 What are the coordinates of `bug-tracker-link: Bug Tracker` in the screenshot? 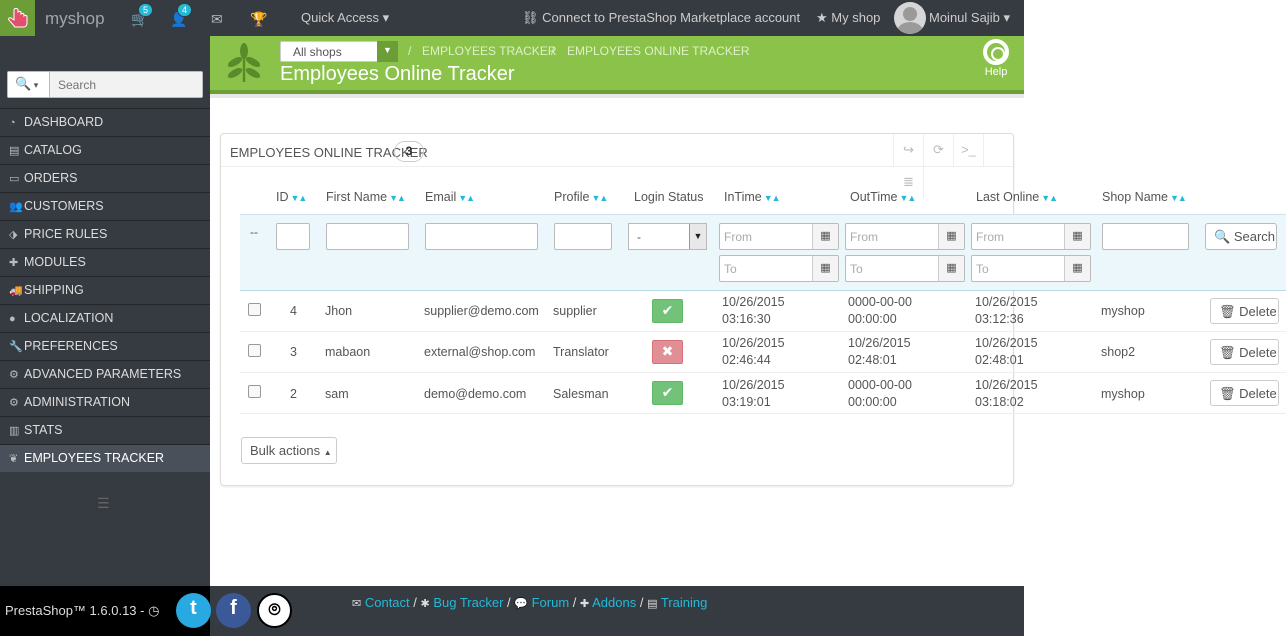 It's located at (468, 602).